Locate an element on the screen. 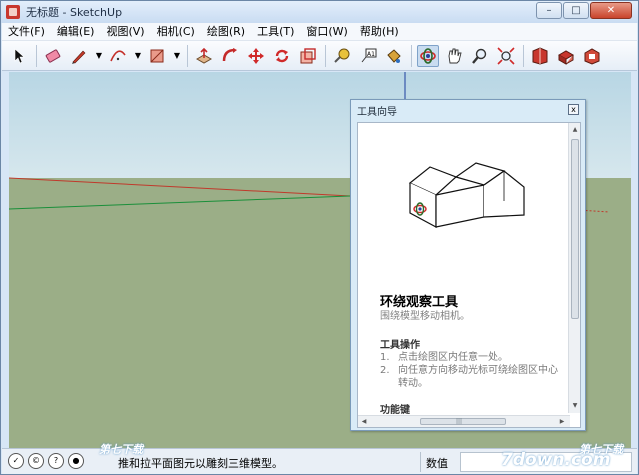 The image size is (639, 475). scroll-up-icon: ▲ is located at coordinates (575, 130).